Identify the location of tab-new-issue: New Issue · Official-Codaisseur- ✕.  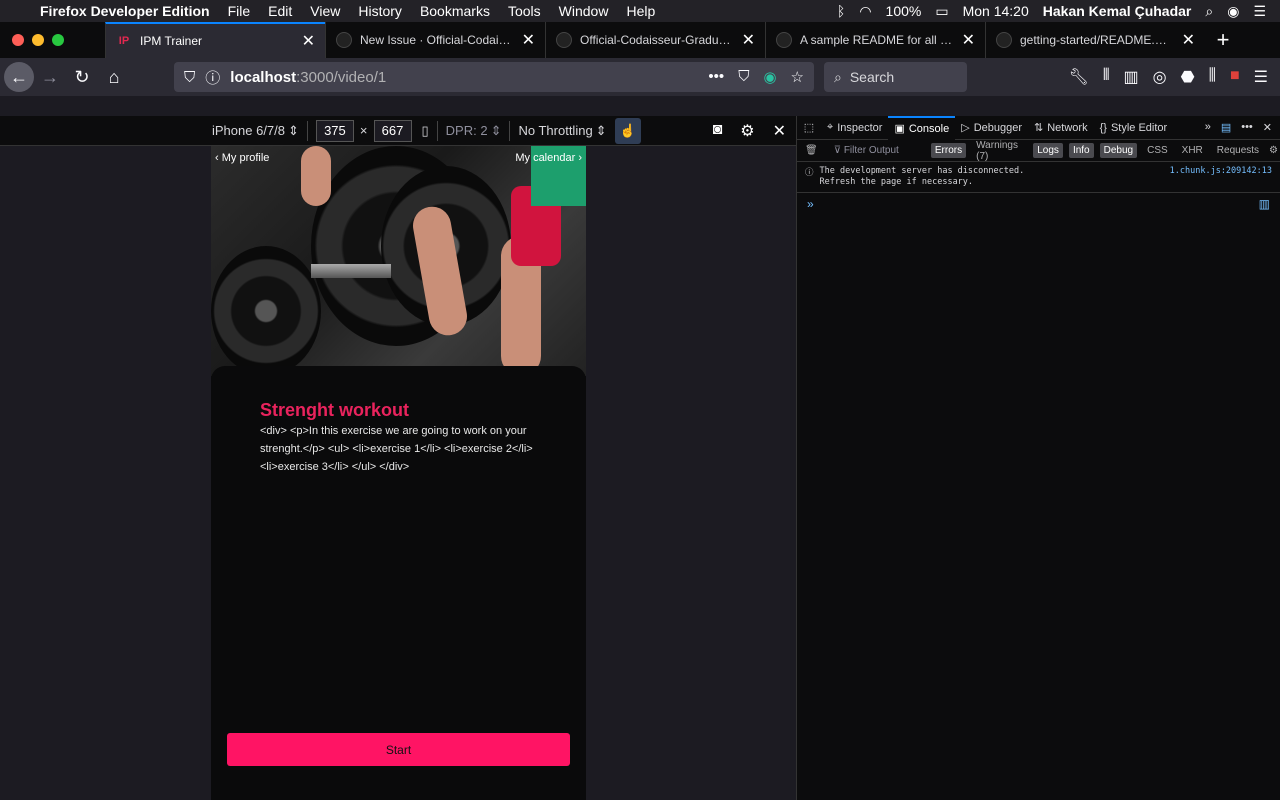
(435, 40).